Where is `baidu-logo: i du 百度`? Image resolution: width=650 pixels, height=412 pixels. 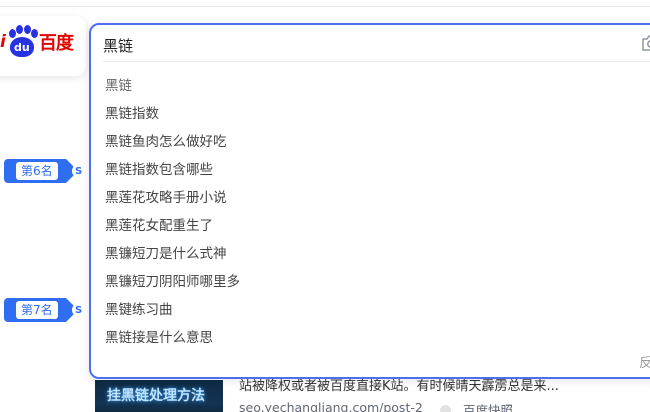
baidu-logo: i du 百度 is located at coordinates (37, 42).